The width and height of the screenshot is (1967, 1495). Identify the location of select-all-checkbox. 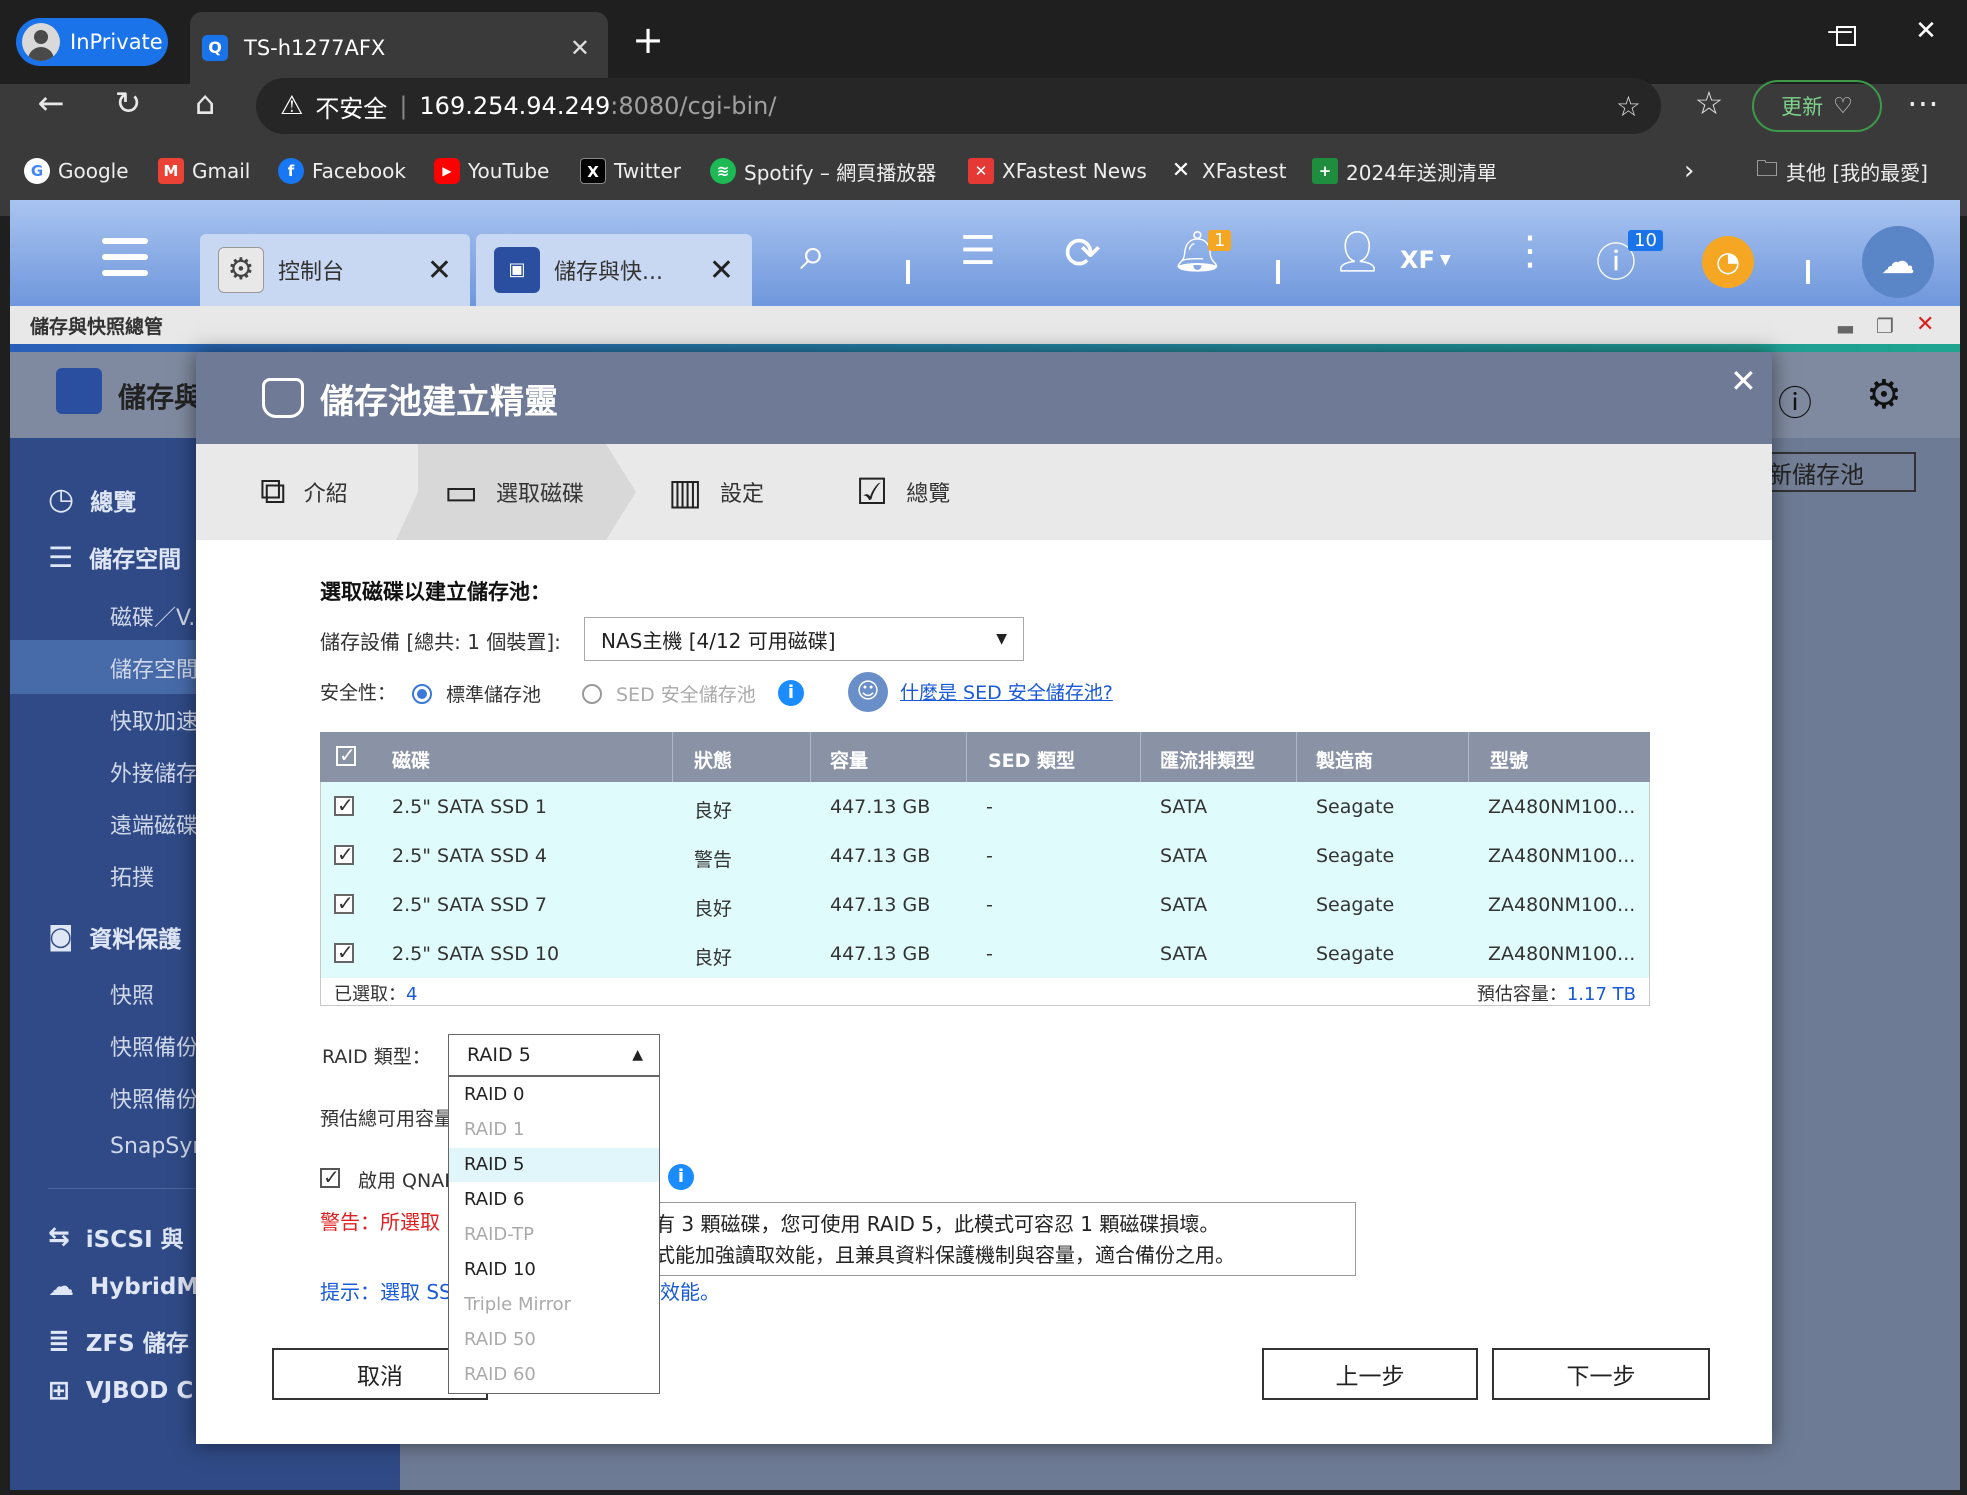
(346, 755).